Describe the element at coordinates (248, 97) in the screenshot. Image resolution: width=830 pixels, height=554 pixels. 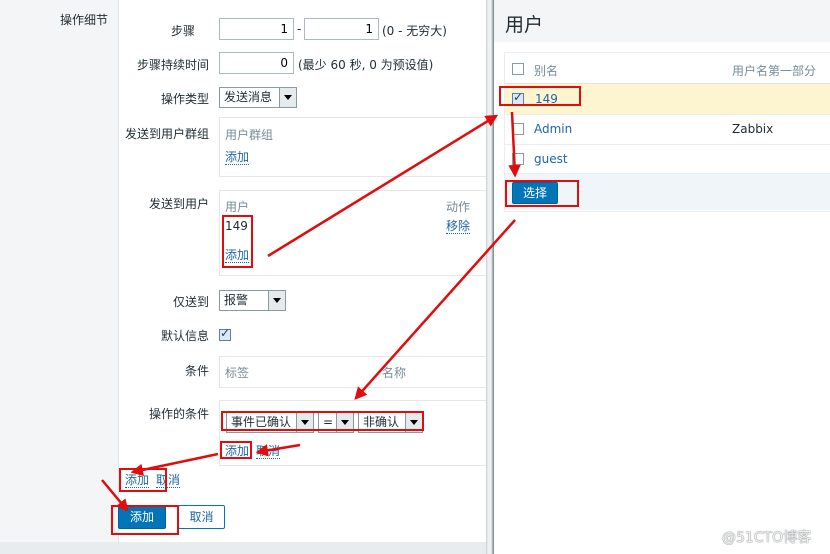
I see `operation-type-value: 发送消息` at that location.